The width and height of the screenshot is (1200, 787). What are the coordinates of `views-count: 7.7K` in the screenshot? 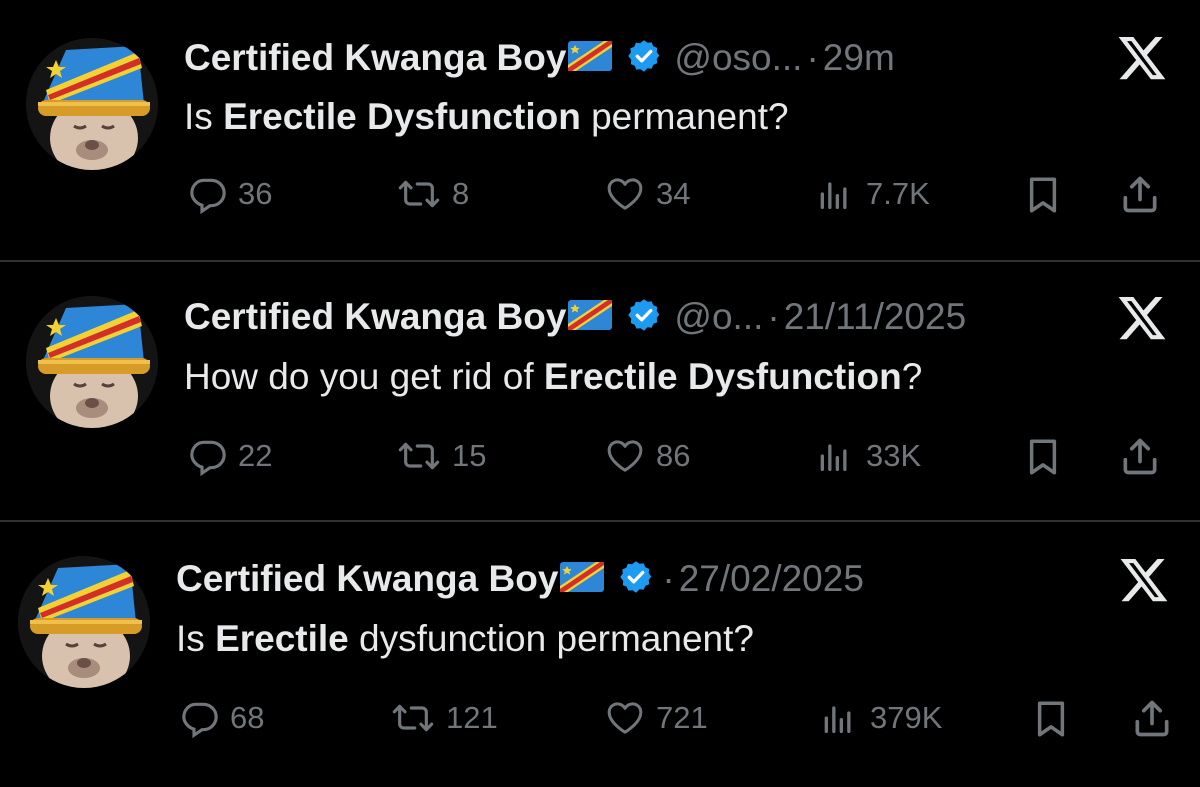 It's located at (898, 193).